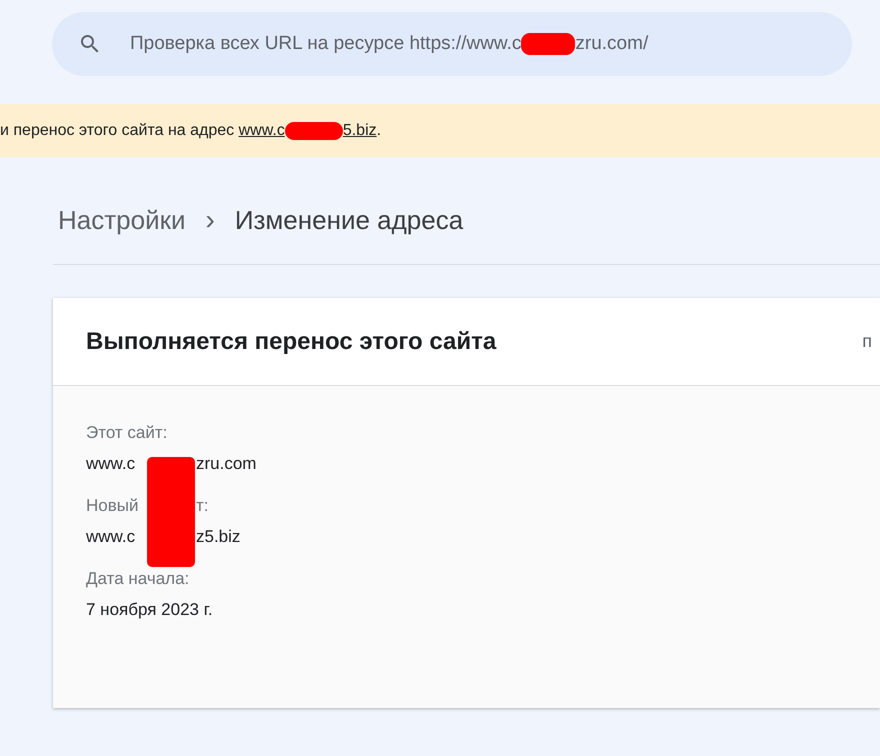 Image resolution: width=880 pixels, height=756 pixels. I want to click on search-field: Проверка всех URL на ресурсе https://www.c zru.com/, so click(452, 44).